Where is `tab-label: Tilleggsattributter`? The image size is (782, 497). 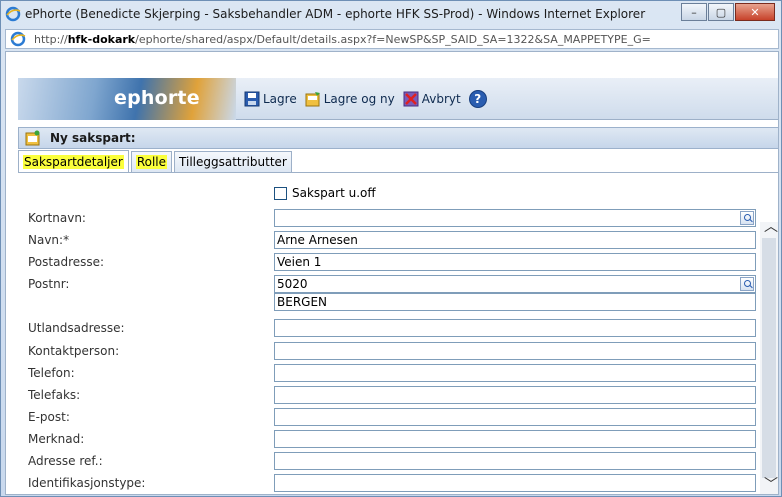 tab-label: Tilleggsattributter is located at coordinates (233, 162).